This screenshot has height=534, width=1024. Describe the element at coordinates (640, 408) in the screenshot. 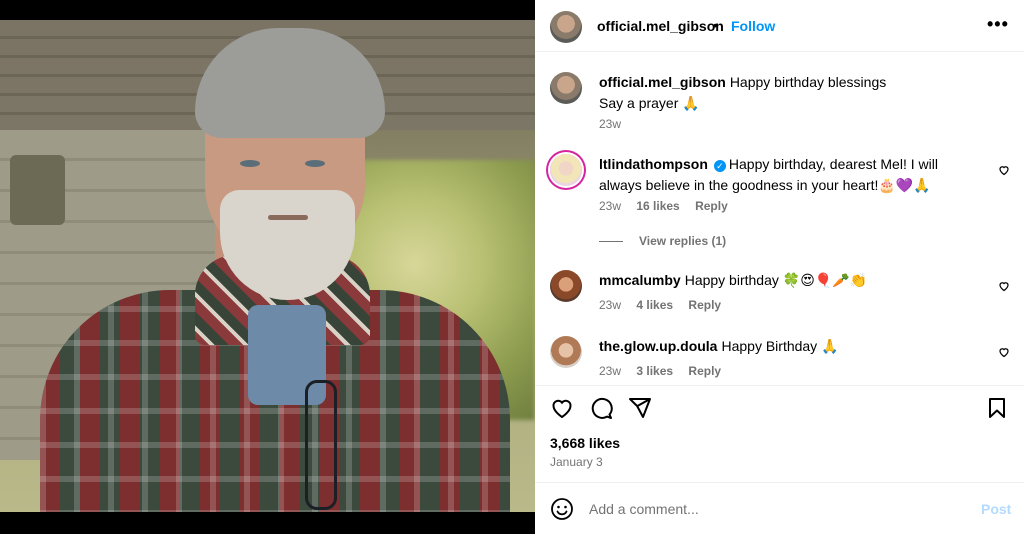

I see `share-icon` at that location.